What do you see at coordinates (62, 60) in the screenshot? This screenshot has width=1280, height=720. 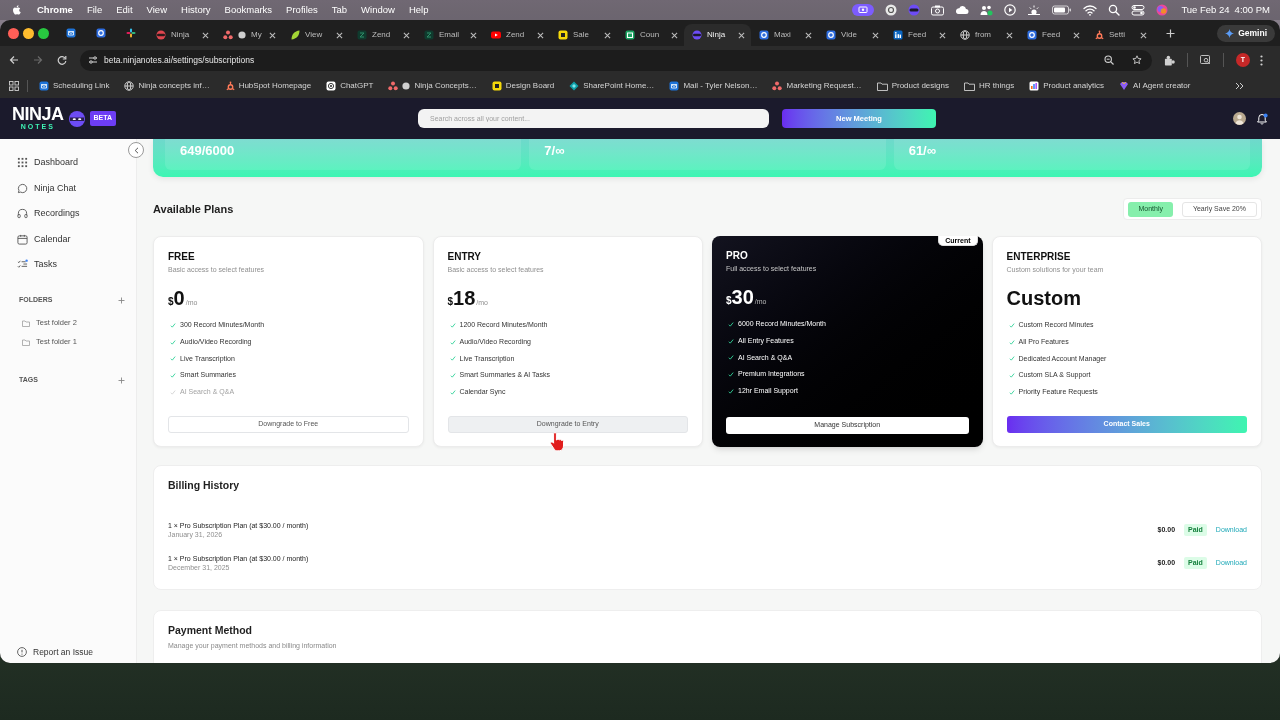 I see `reload-icon` at bounding box center [62, 60].